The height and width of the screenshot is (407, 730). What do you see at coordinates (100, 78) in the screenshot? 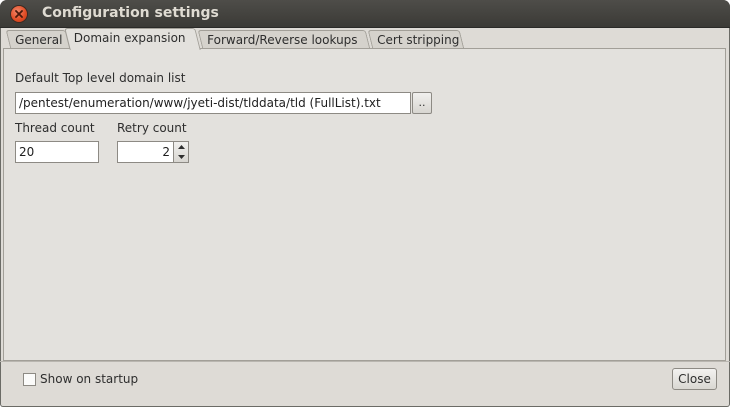
I see `tld-list-label: Default Top level domain list` at bounding box center [100, 78].